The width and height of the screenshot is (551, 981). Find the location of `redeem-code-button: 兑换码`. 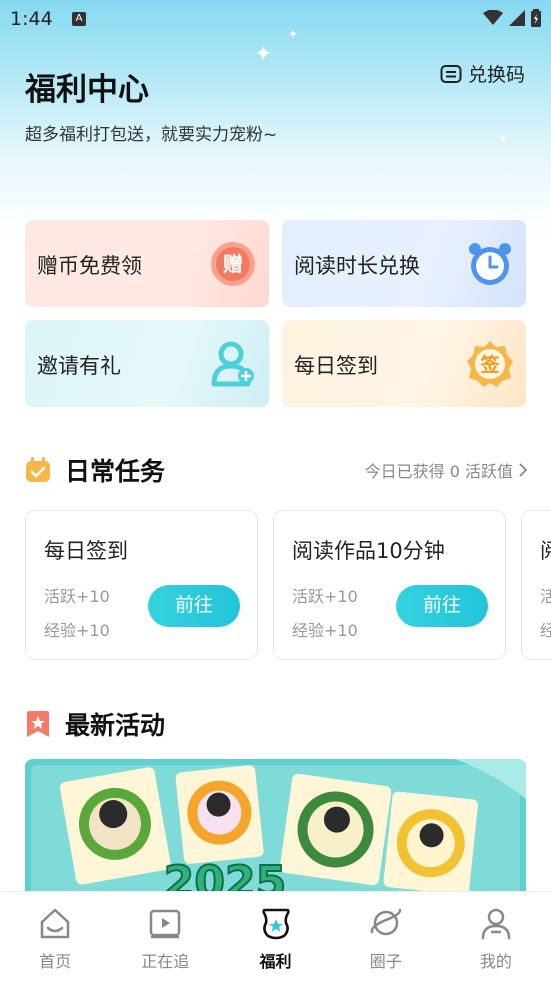

redeem-code-button: 兑换码 is located at coordinates (482, 73).